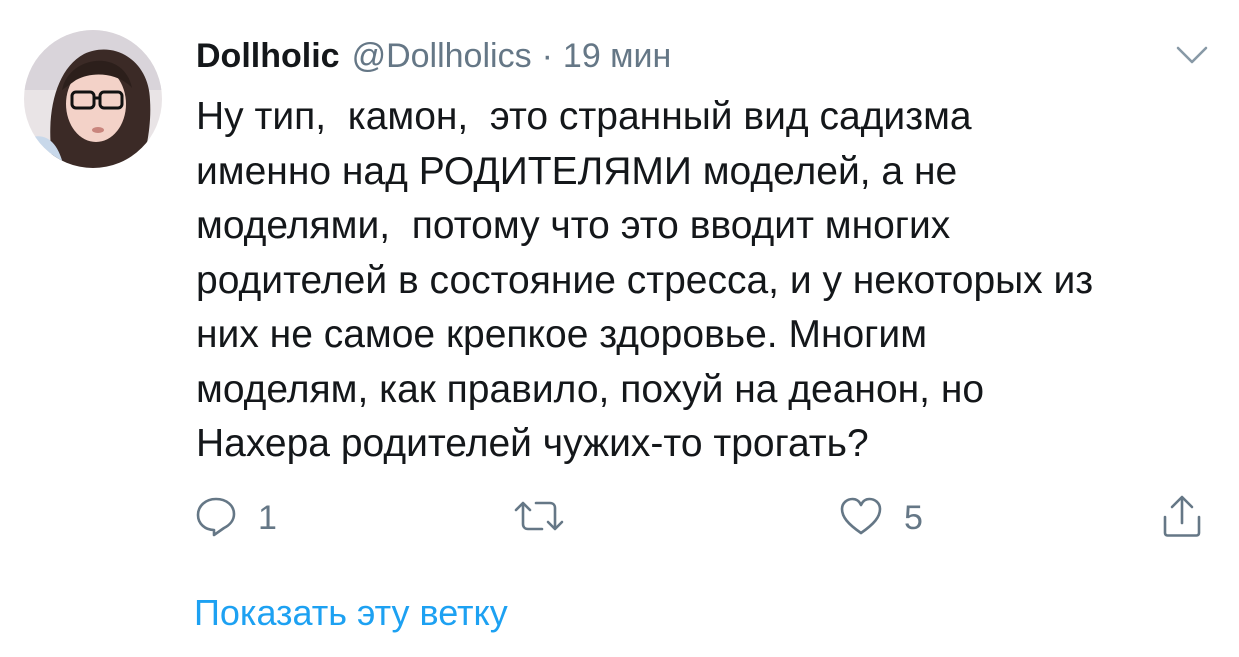 This screenshot has width=1239, height=657. I want to click on user-handle: @Dollholics, so click(442, 56).